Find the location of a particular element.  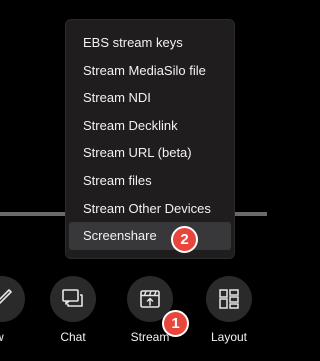

layout-label: Layout is located at coordinates (229, 337).